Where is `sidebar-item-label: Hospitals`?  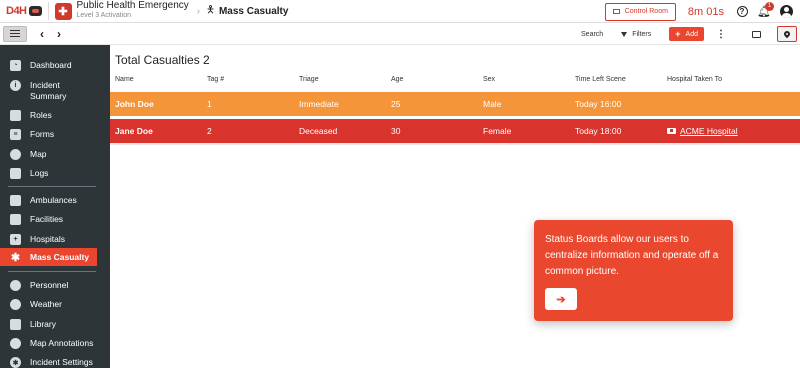 sidebar-item-label: Hospitals is located at coordinates (47, 239).